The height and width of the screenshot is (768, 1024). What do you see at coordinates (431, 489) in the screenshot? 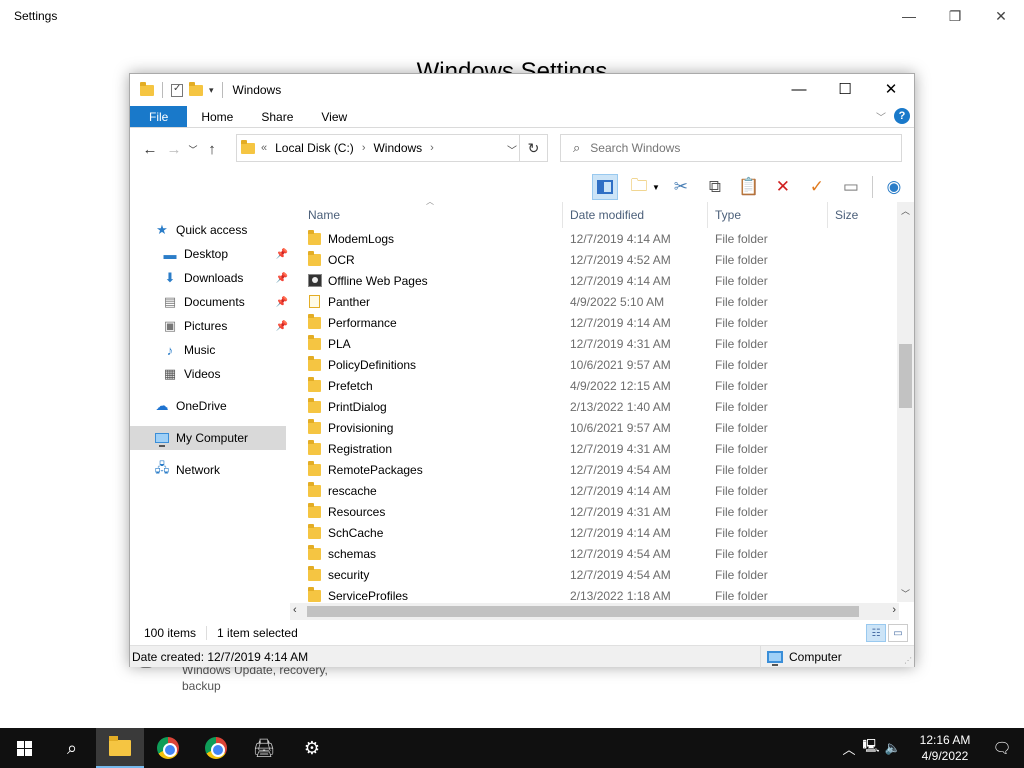
I see `file-name-cell: rescache` at bounding box center [431, 489].